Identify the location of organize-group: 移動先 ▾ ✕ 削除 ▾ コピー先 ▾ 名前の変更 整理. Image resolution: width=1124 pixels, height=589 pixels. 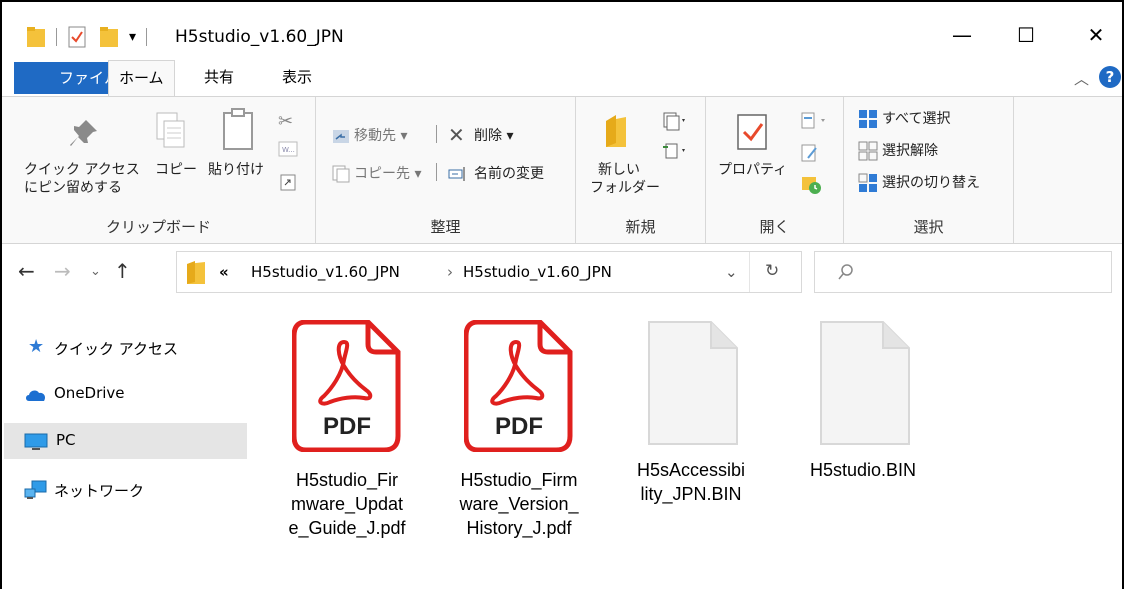
(446, 170).